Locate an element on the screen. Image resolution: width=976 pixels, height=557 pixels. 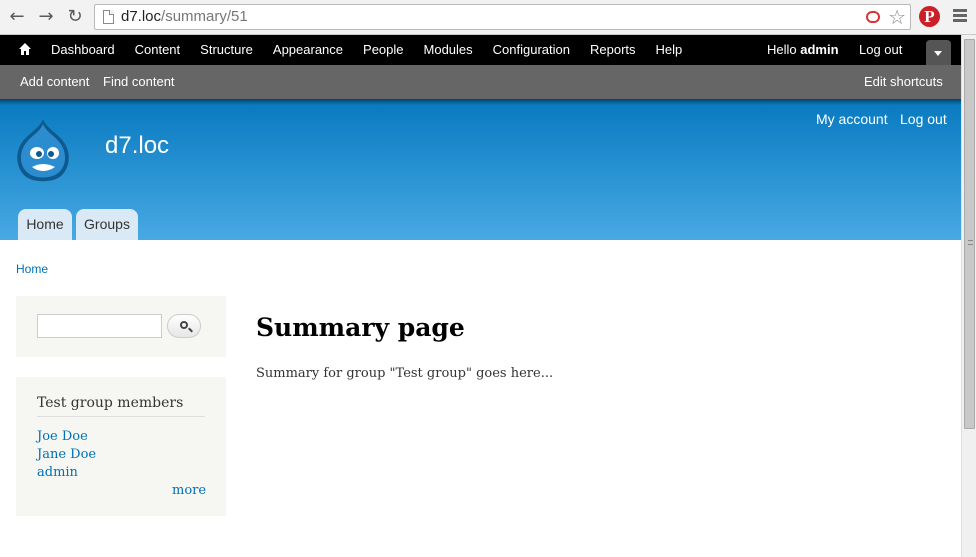
admin-menu-people: People is located at coordinates (383, 50).